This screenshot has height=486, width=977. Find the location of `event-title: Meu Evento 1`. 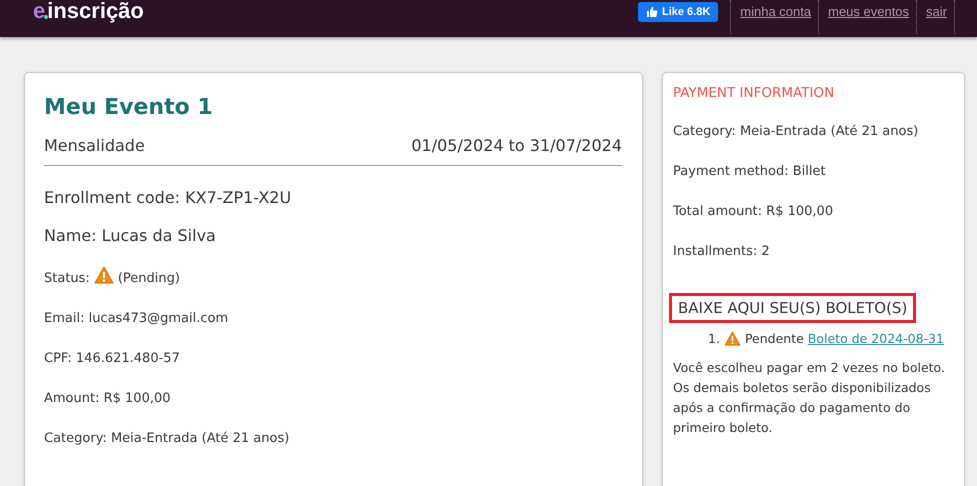

event-title: Meu Evento 1 is located at coordinates (129, 107).